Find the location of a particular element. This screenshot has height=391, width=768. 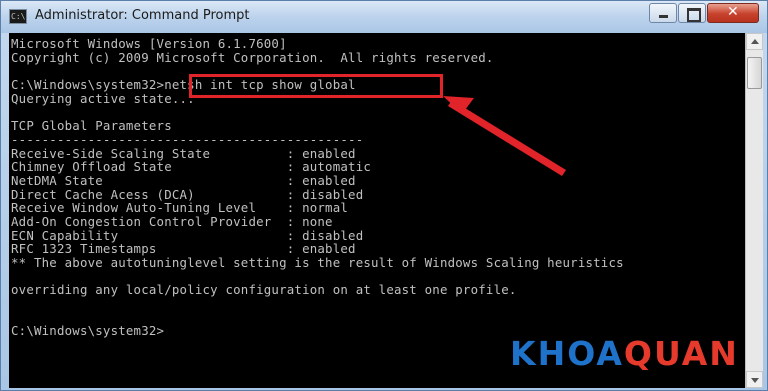

scroll-down-arrow-icon is located at coordinates (754, 379).